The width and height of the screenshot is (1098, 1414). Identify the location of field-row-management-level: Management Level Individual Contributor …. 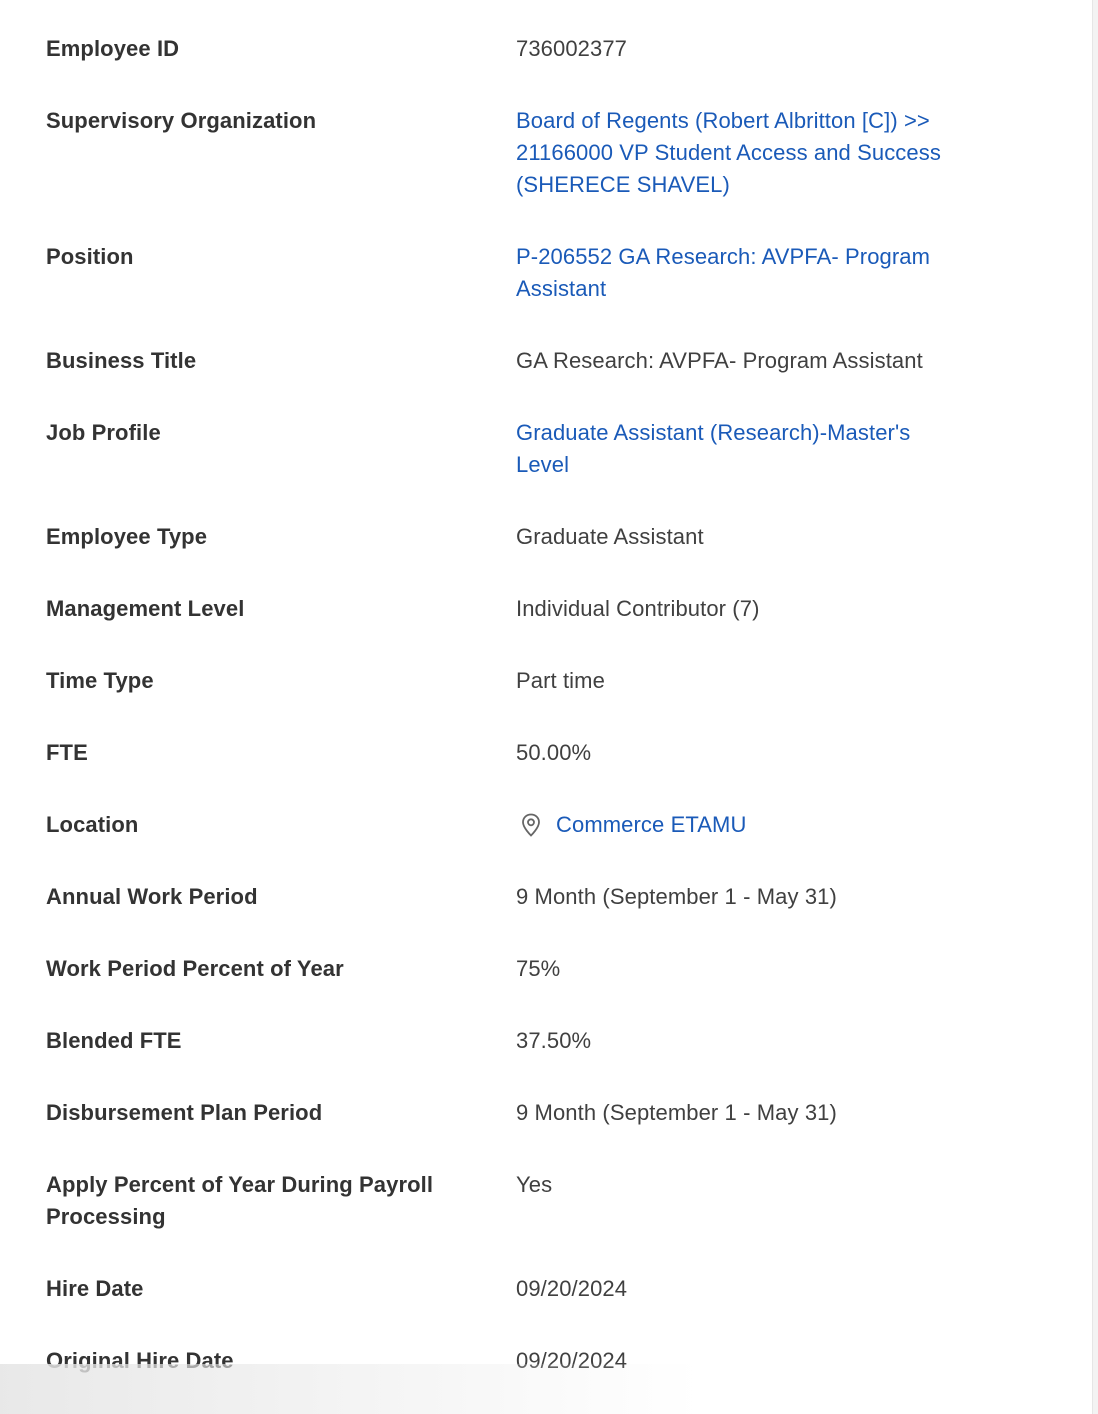
(541, 609).